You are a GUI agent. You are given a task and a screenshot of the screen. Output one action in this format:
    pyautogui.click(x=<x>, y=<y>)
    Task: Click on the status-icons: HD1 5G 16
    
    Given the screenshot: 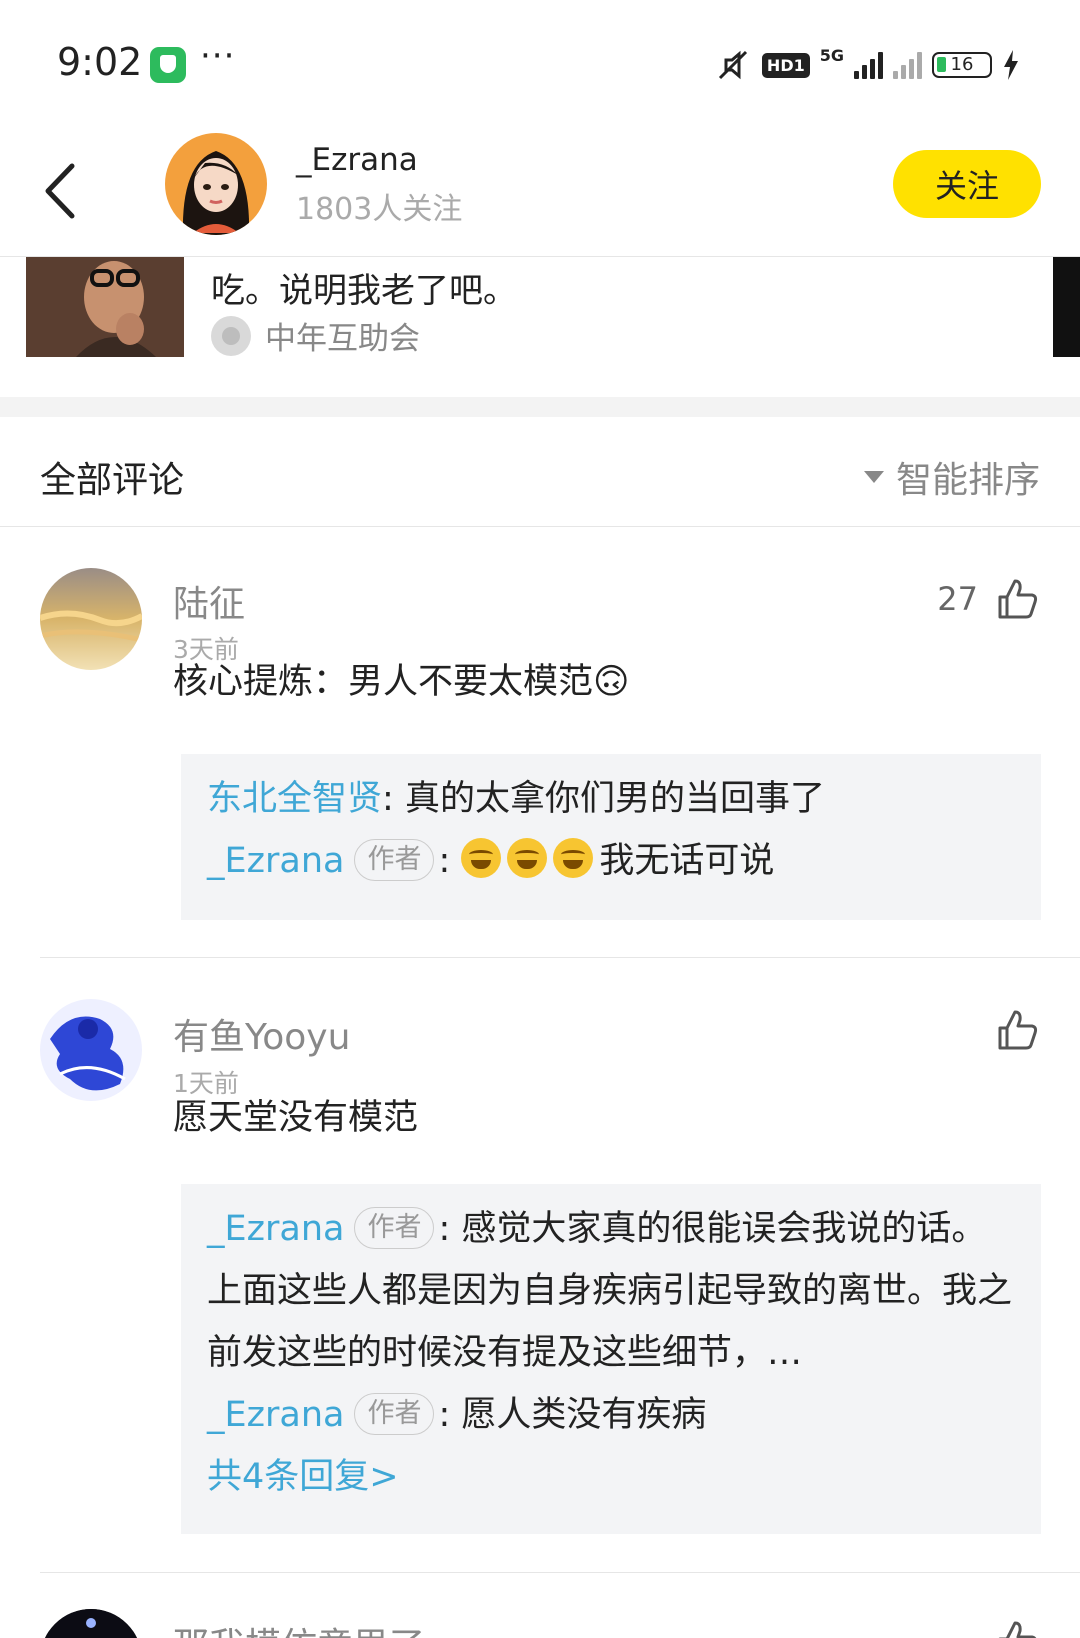 What is the action you would take?
    pyautogui.click(x=867, y=65)
    